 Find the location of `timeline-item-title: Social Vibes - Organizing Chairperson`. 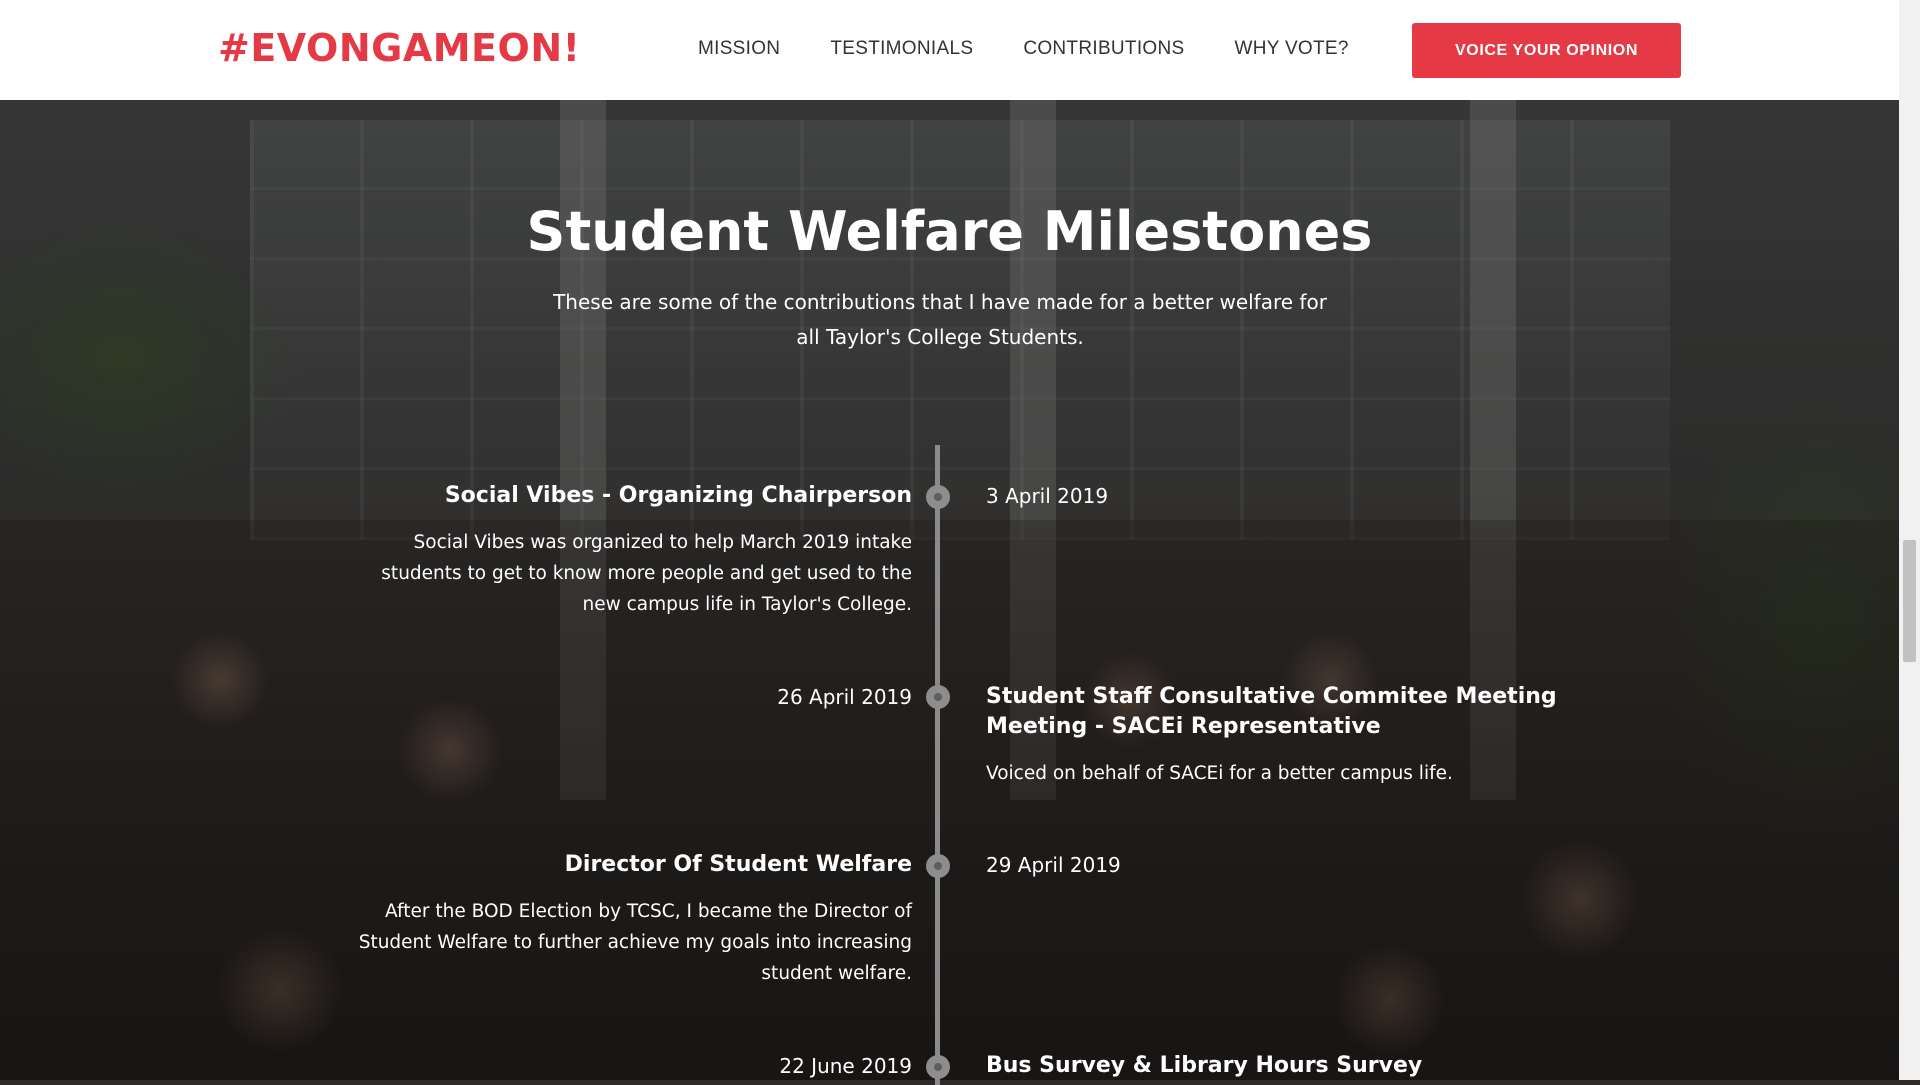

timeline-item-title: Social Vibes - Organizing Chairperson is located at coordinates (678, 495).